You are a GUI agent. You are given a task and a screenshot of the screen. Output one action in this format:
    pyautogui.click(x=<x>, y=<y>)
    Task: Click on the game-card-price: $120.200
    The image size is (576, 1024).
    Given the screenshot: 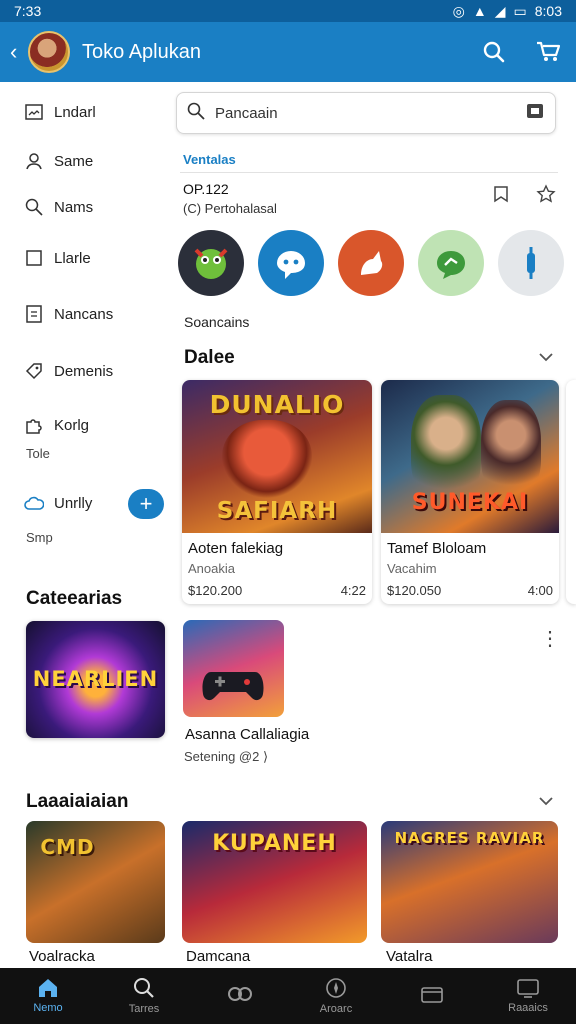 What is the action you would take?
    pyautogui.click(x=215, y=590)
    